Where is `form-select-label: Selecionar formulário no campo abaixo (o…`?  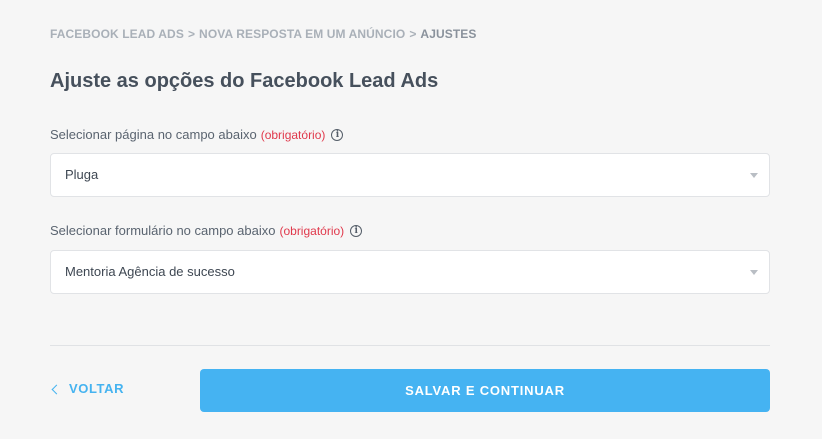
form-select-label: Selecionar formulário no campo abaixo (o… is located at coordinates (206, 230).